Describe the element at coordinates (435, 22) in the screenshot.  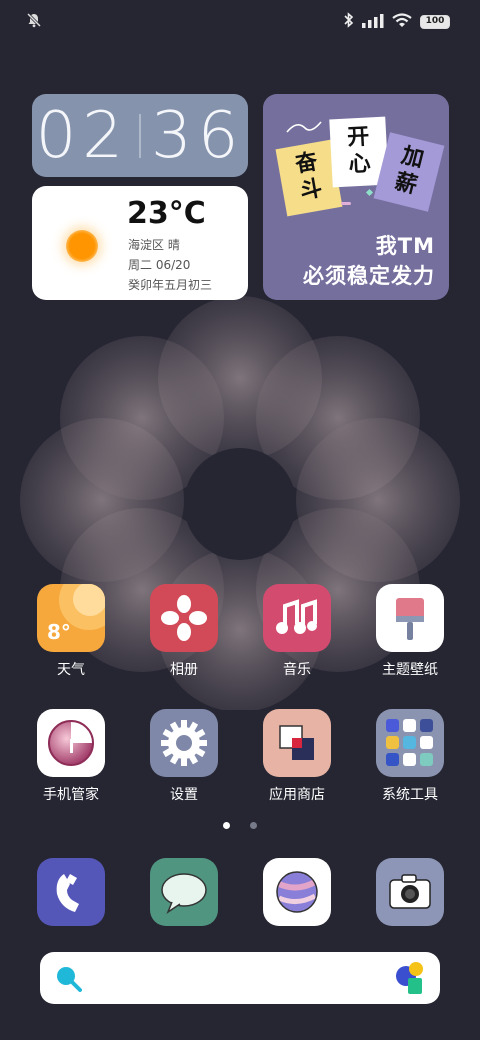
I see `battery-indicator: 100` at that location.